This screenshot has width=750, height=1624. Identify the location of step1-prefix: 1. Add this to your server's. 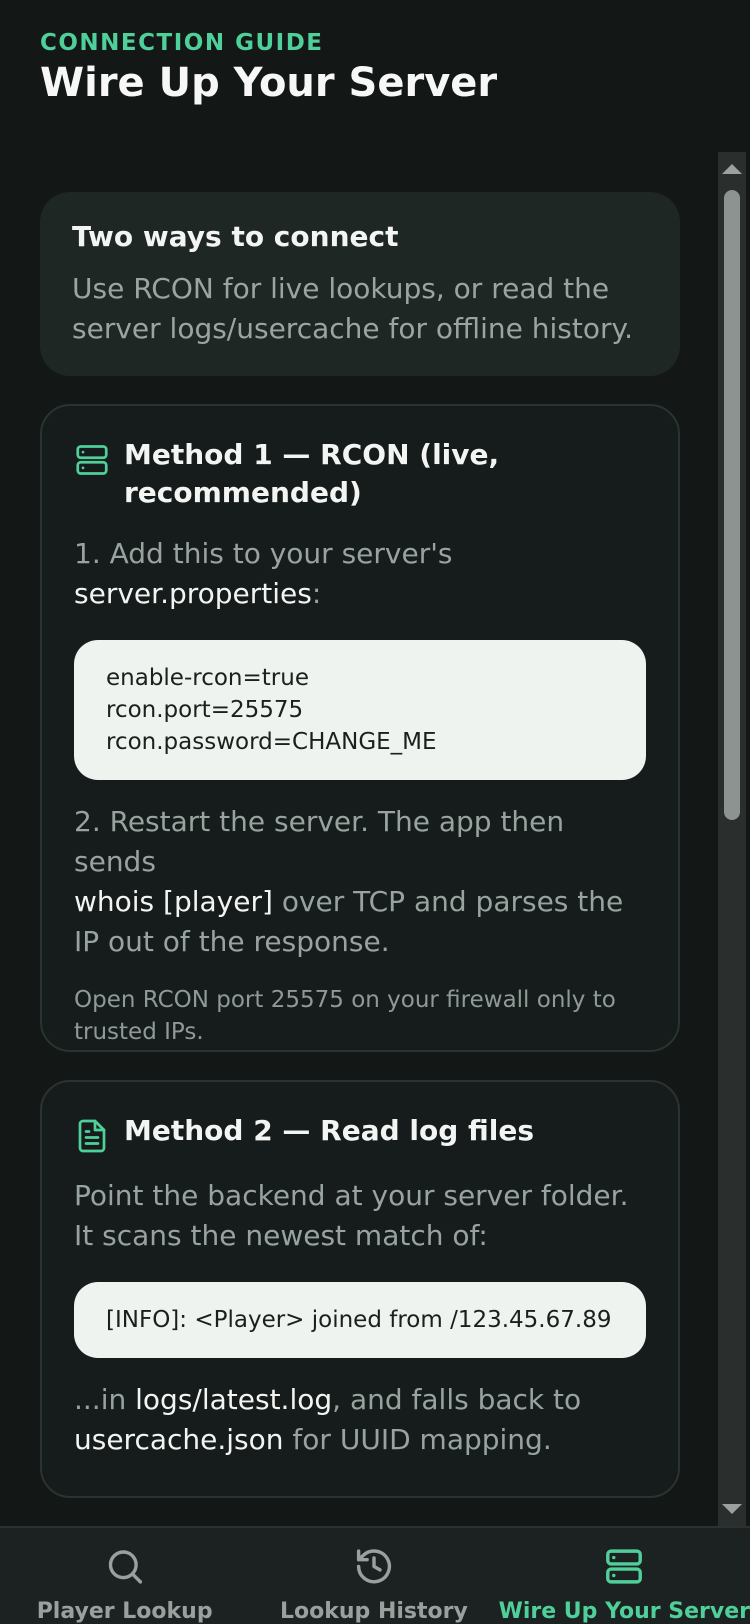
(263, 553).